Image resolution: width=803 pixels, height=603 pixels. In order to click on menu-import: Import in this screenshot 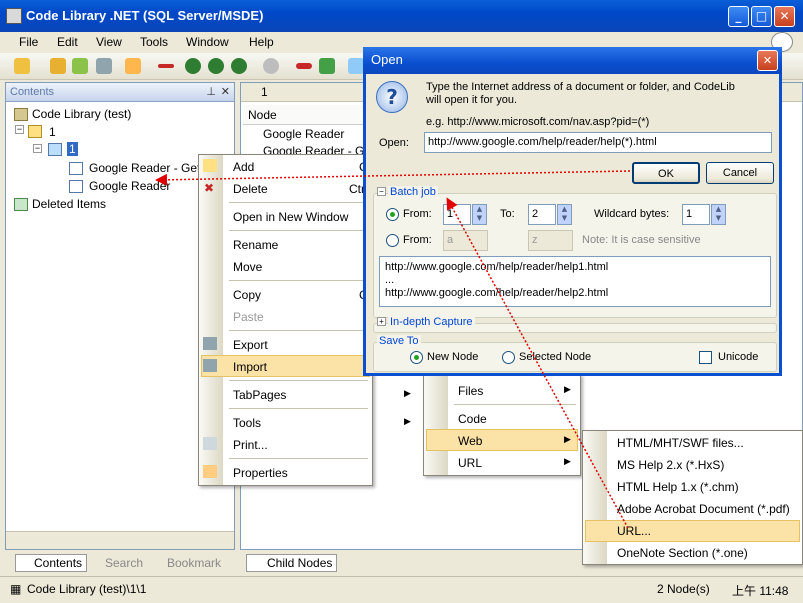, I will do `click(250, 367)`.